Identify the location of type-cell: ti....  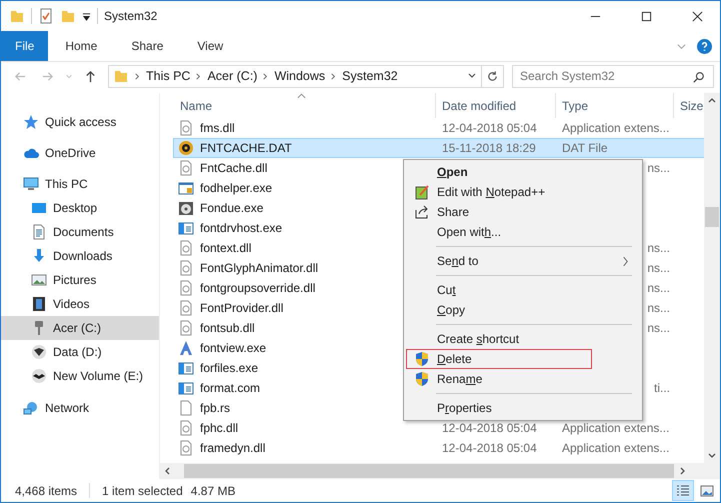
(662, 388).